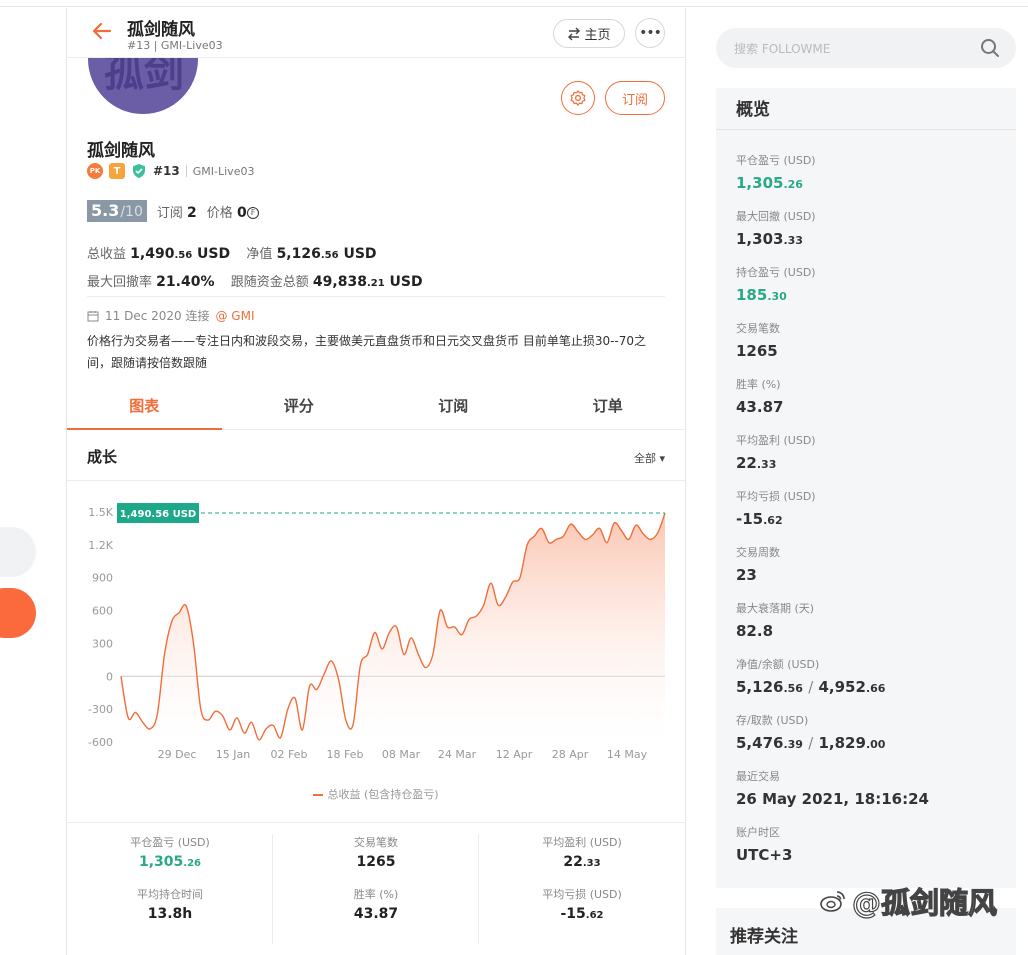 The height and width of the screenshot is (955, 1028). What do you see at coordinates (376, 794) in the screenshot?
I see `chart-legend: 总收益 (包含持仓盈亏)` at bounding box center [376, 794].